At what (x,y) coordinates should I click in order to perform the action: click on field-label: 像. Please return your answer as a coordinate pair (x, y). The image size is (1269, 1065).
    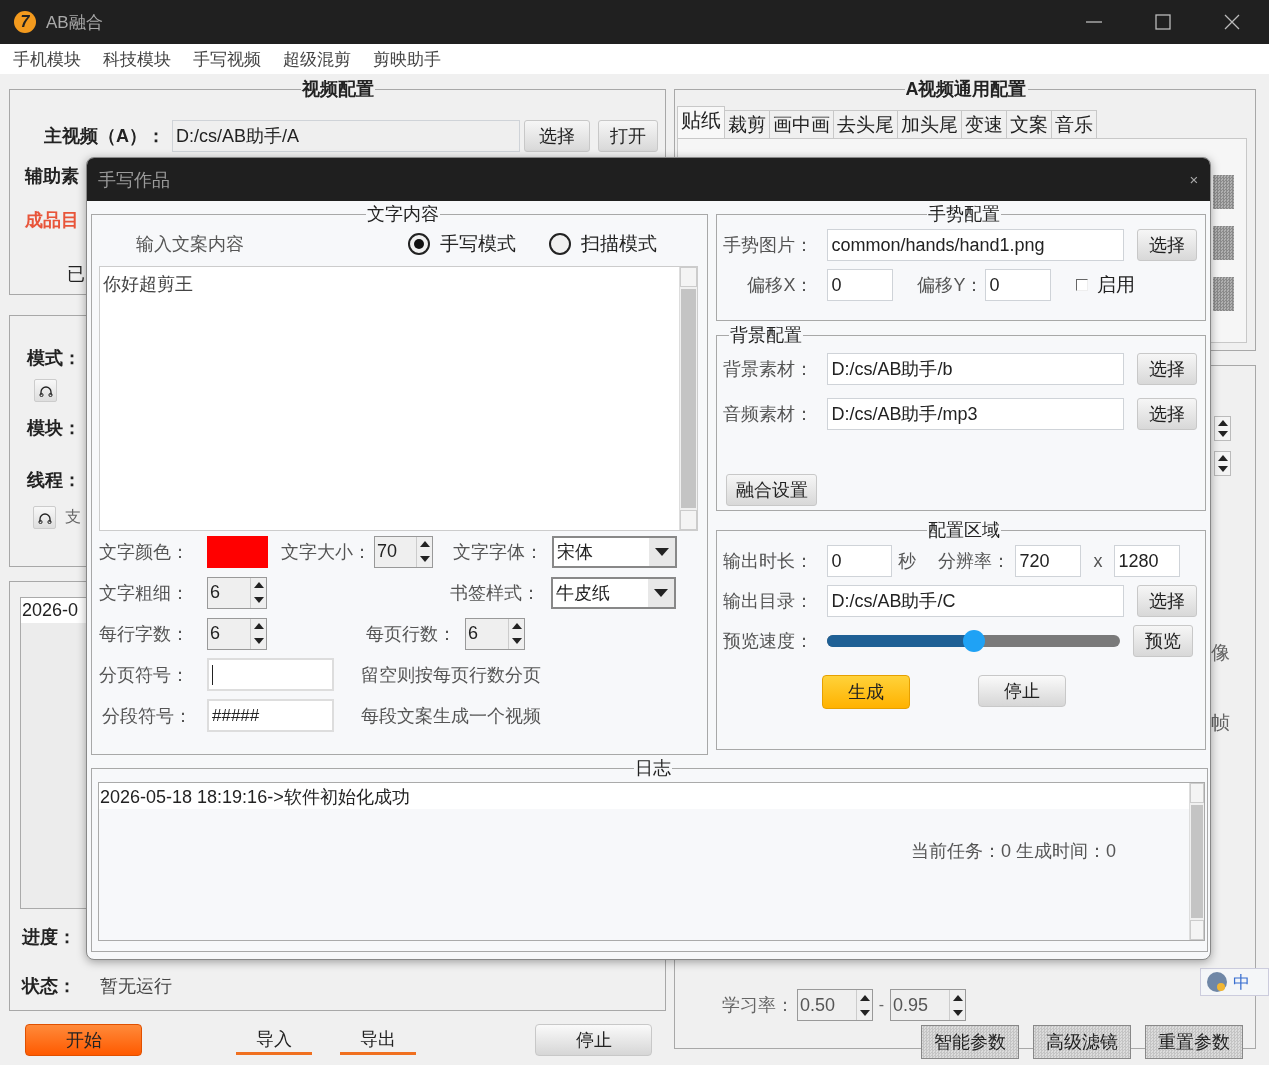
    Looking at the image, I should click on (1221, 653).